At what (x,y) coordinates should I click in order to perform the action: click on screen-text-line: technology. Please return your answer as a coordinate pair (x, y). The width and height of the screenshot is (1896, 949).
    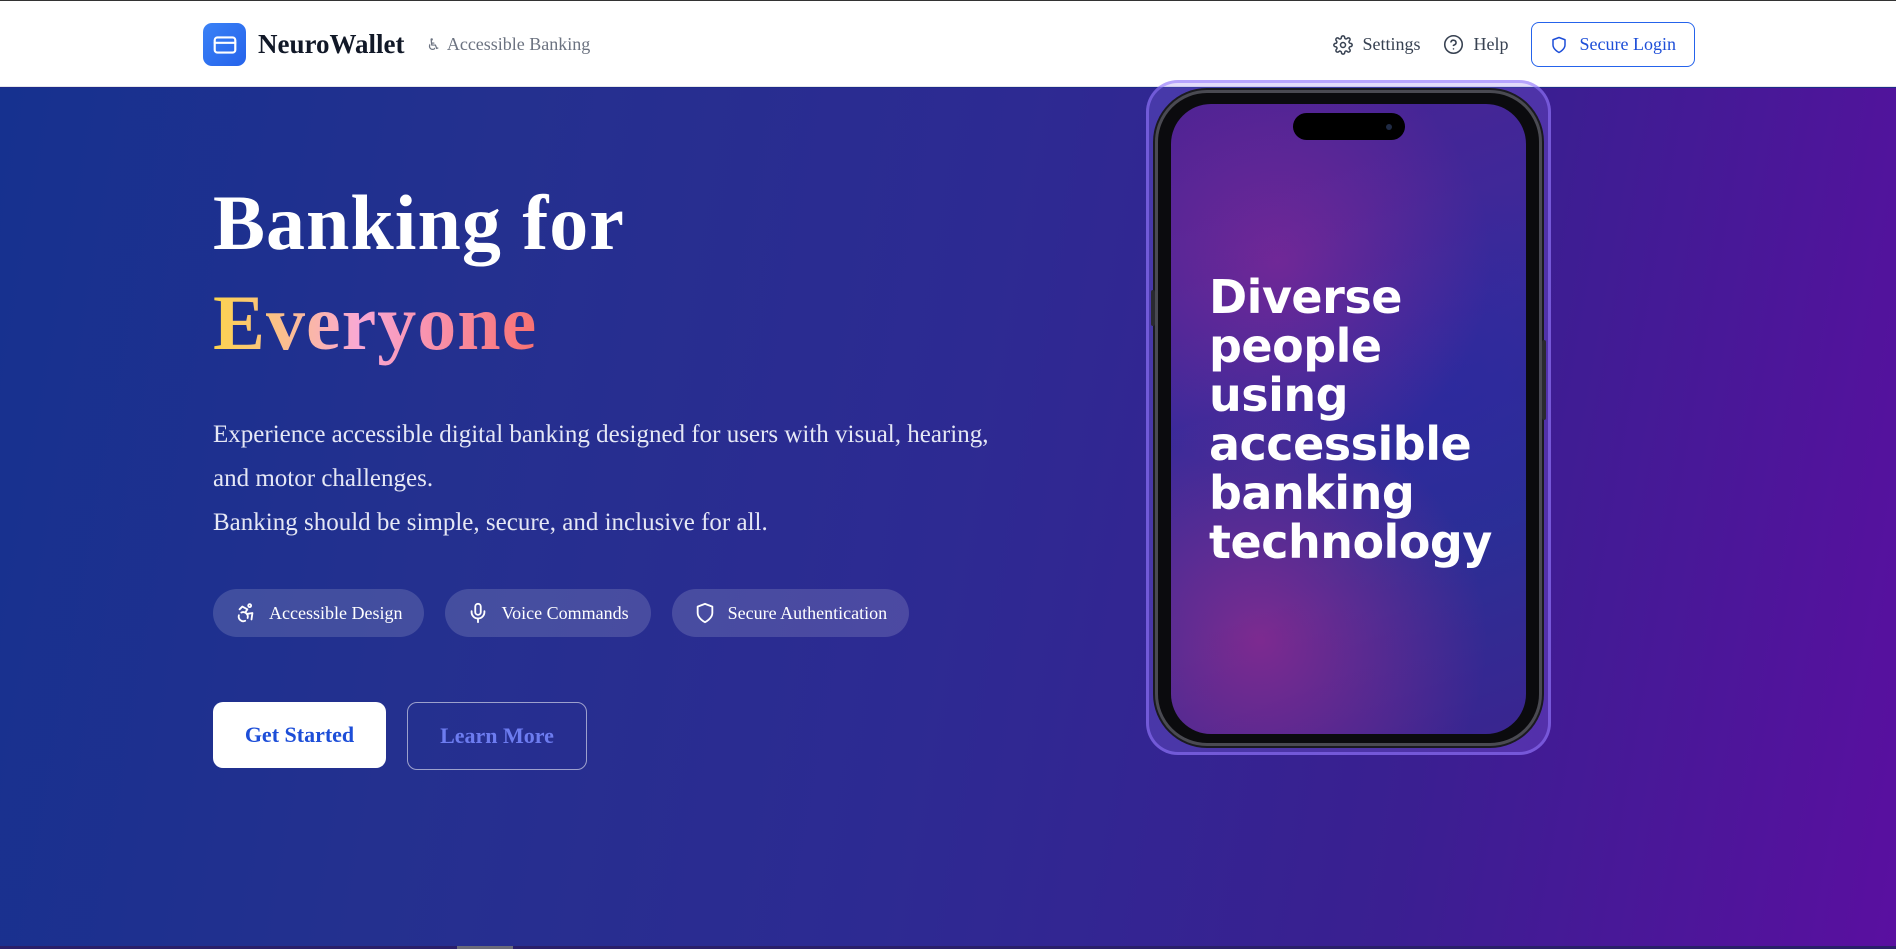
    Looking at the image, I should click on (1350, 542).